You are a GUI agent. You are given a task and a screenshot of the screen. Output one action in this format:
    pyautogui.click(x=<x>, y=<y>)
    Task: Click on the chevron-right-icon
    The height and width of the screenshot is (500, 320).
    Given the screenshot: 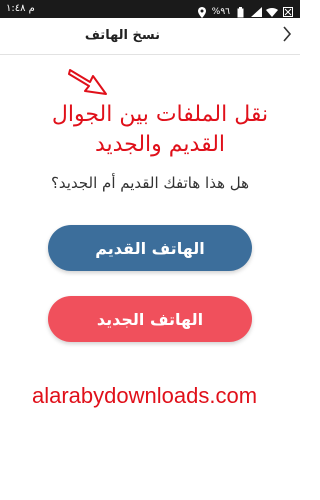 What is the action you would take?
    pyautogui.click(x=287, y=36)
    